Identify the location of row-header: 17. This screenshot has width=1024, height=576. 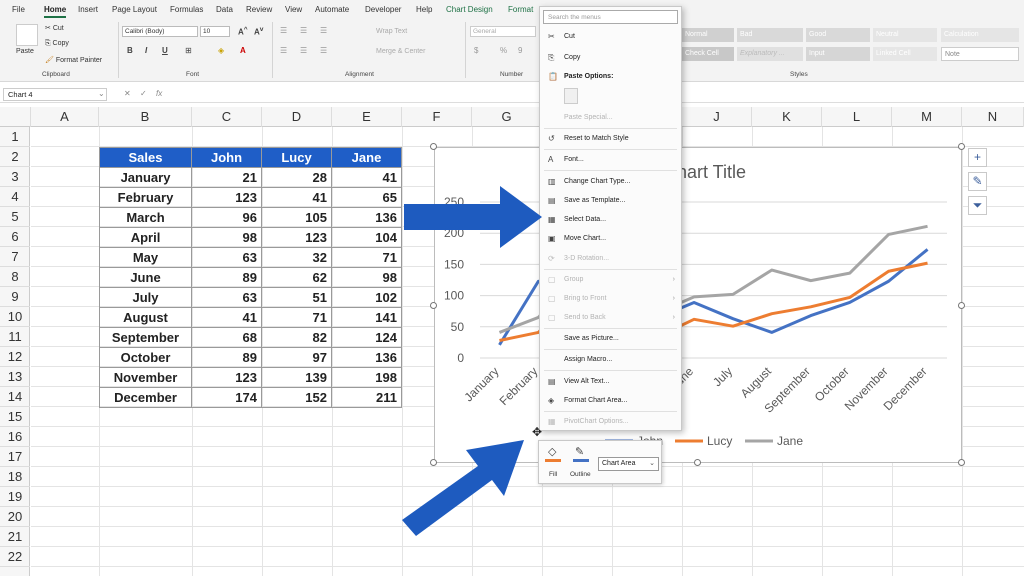
(15, 457).